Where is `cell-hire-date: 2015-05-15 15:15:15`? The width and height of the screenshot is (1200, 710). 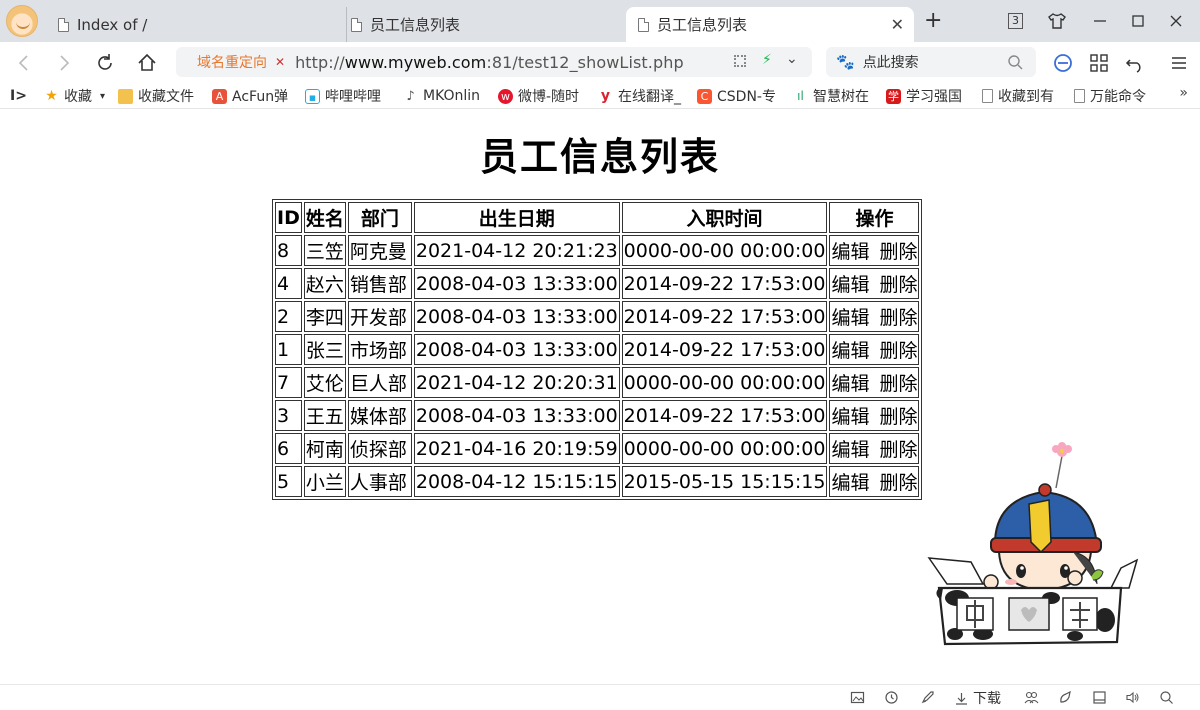 cell-hire-date: 2015-05-15 15:15:15 is located at coordinates (724, 481).